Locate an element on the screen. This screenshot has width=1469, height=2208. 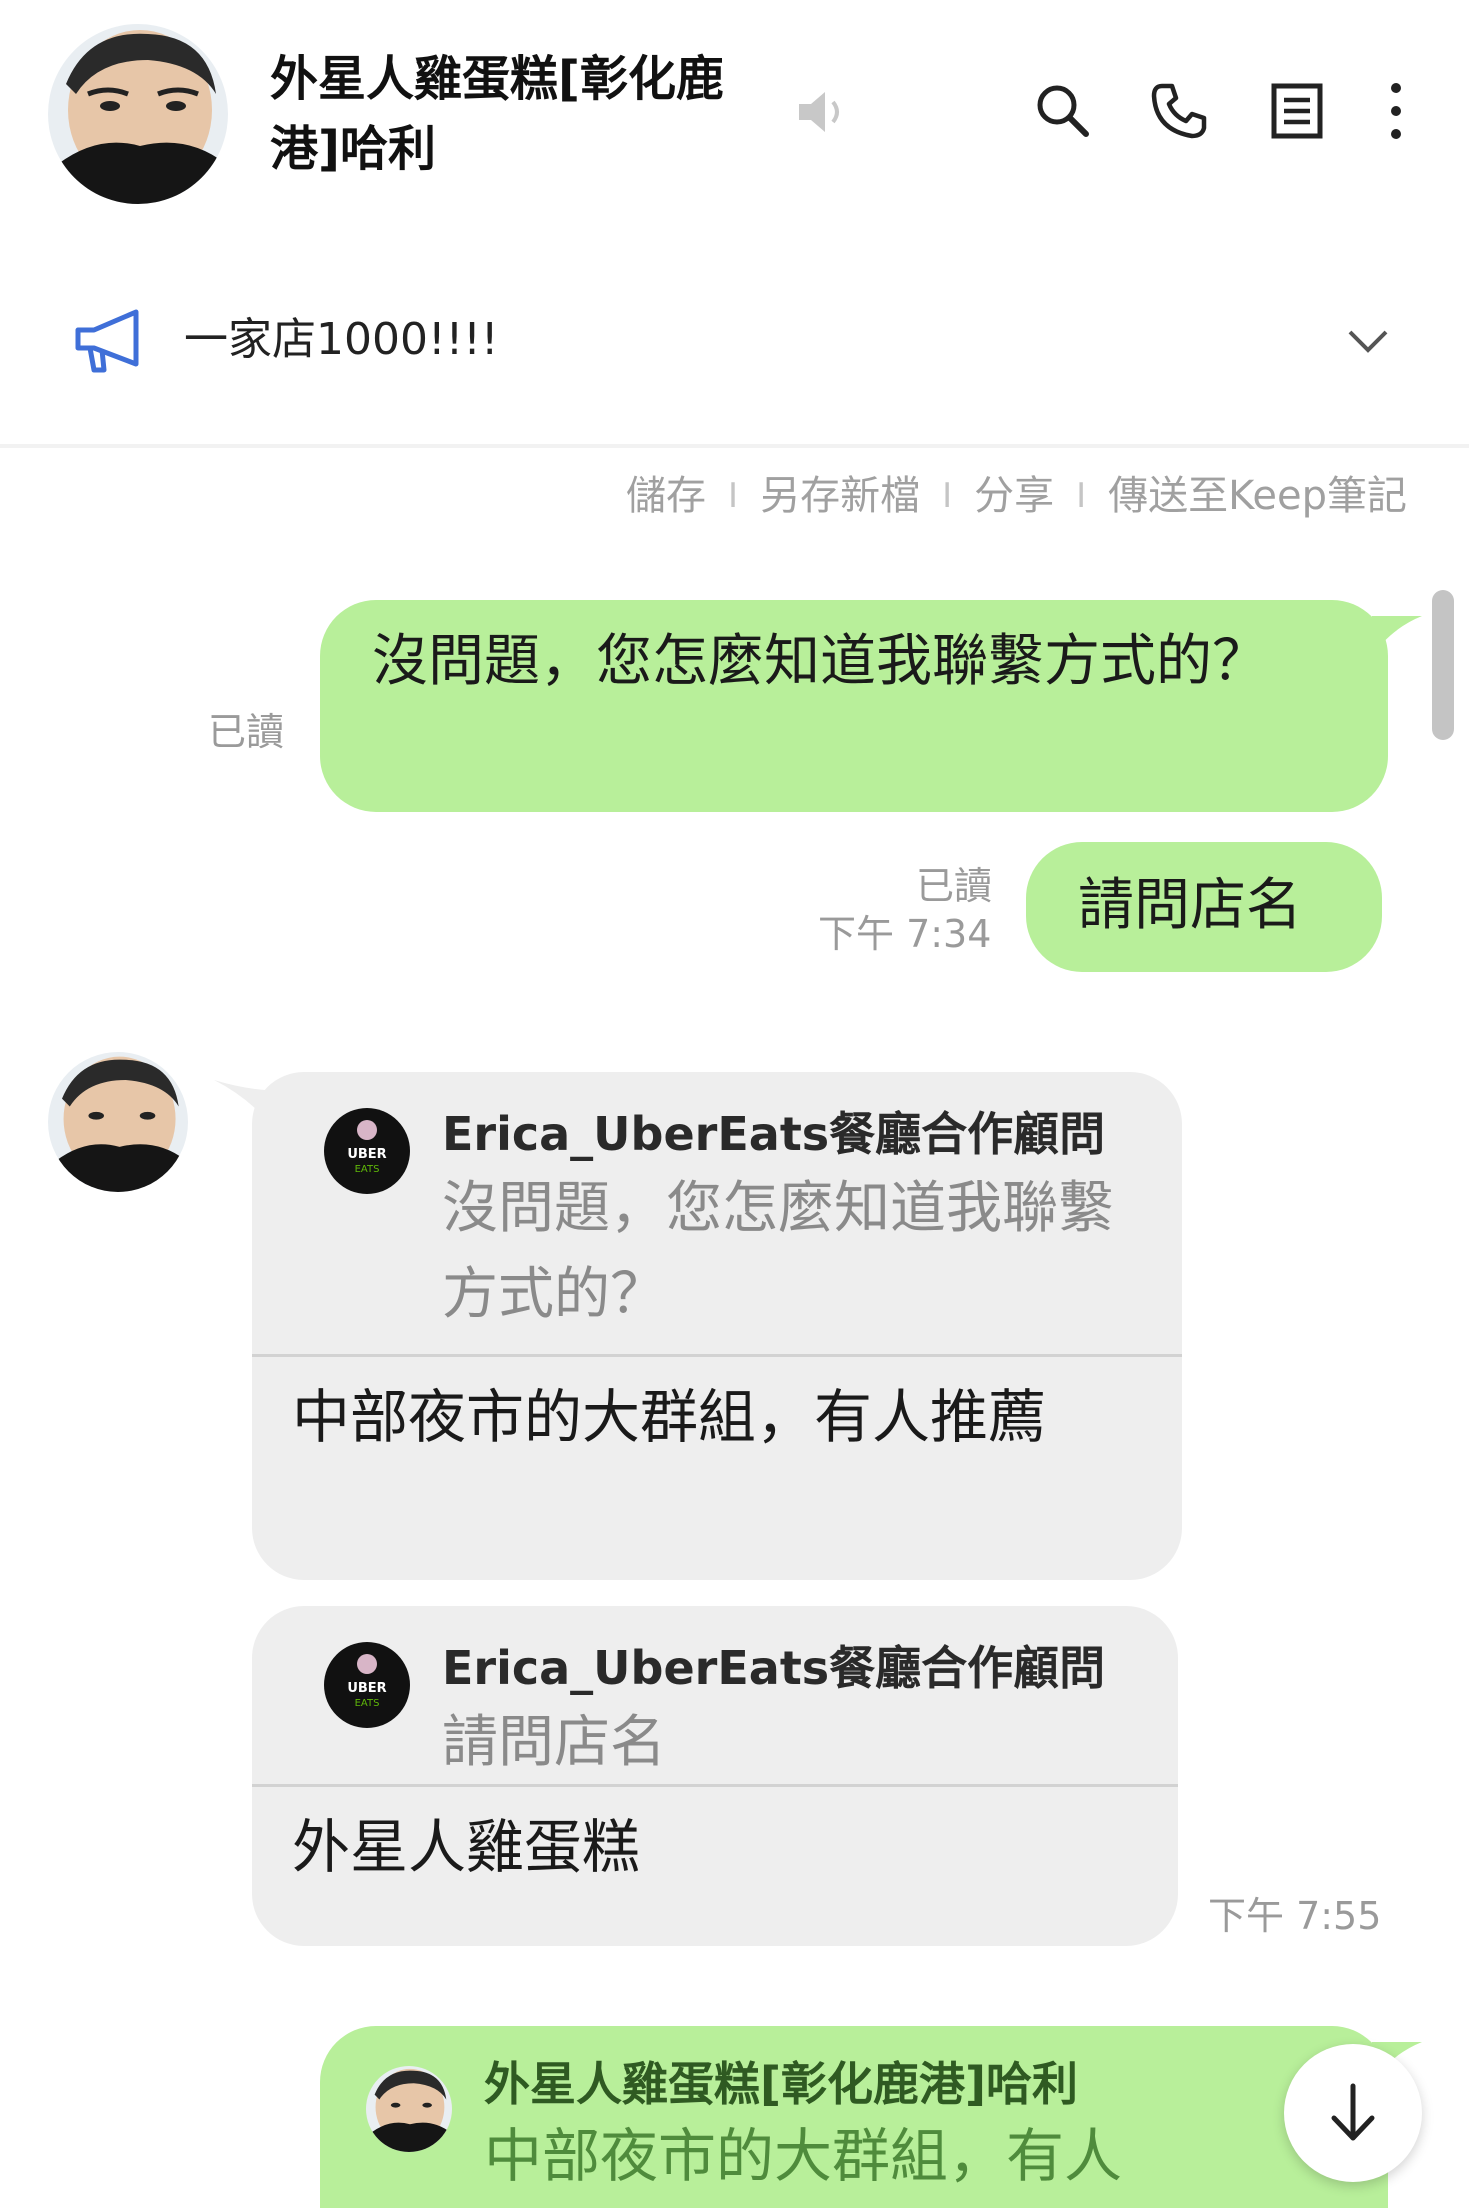
save-button: 儲存 is located at coordinates (666, 496).